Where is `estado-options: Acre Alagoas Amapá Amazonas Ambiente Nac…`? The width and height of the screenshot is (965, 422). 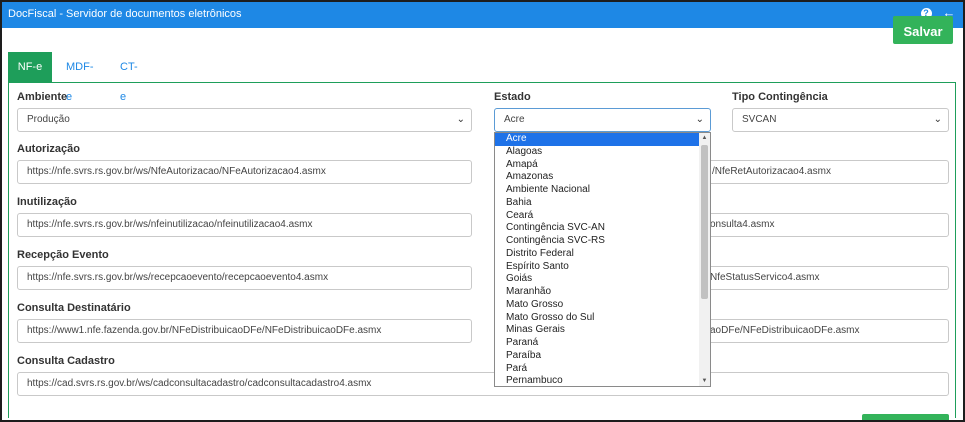
estado-options: Acre Alagoas Amapá Amazonas Ambiente Nac… is located at coordinates (597, 259).